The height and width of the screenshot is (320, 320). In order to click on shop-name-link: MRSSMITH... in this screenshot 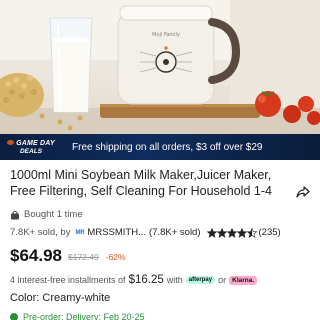, I will do `click(116, 232)`.